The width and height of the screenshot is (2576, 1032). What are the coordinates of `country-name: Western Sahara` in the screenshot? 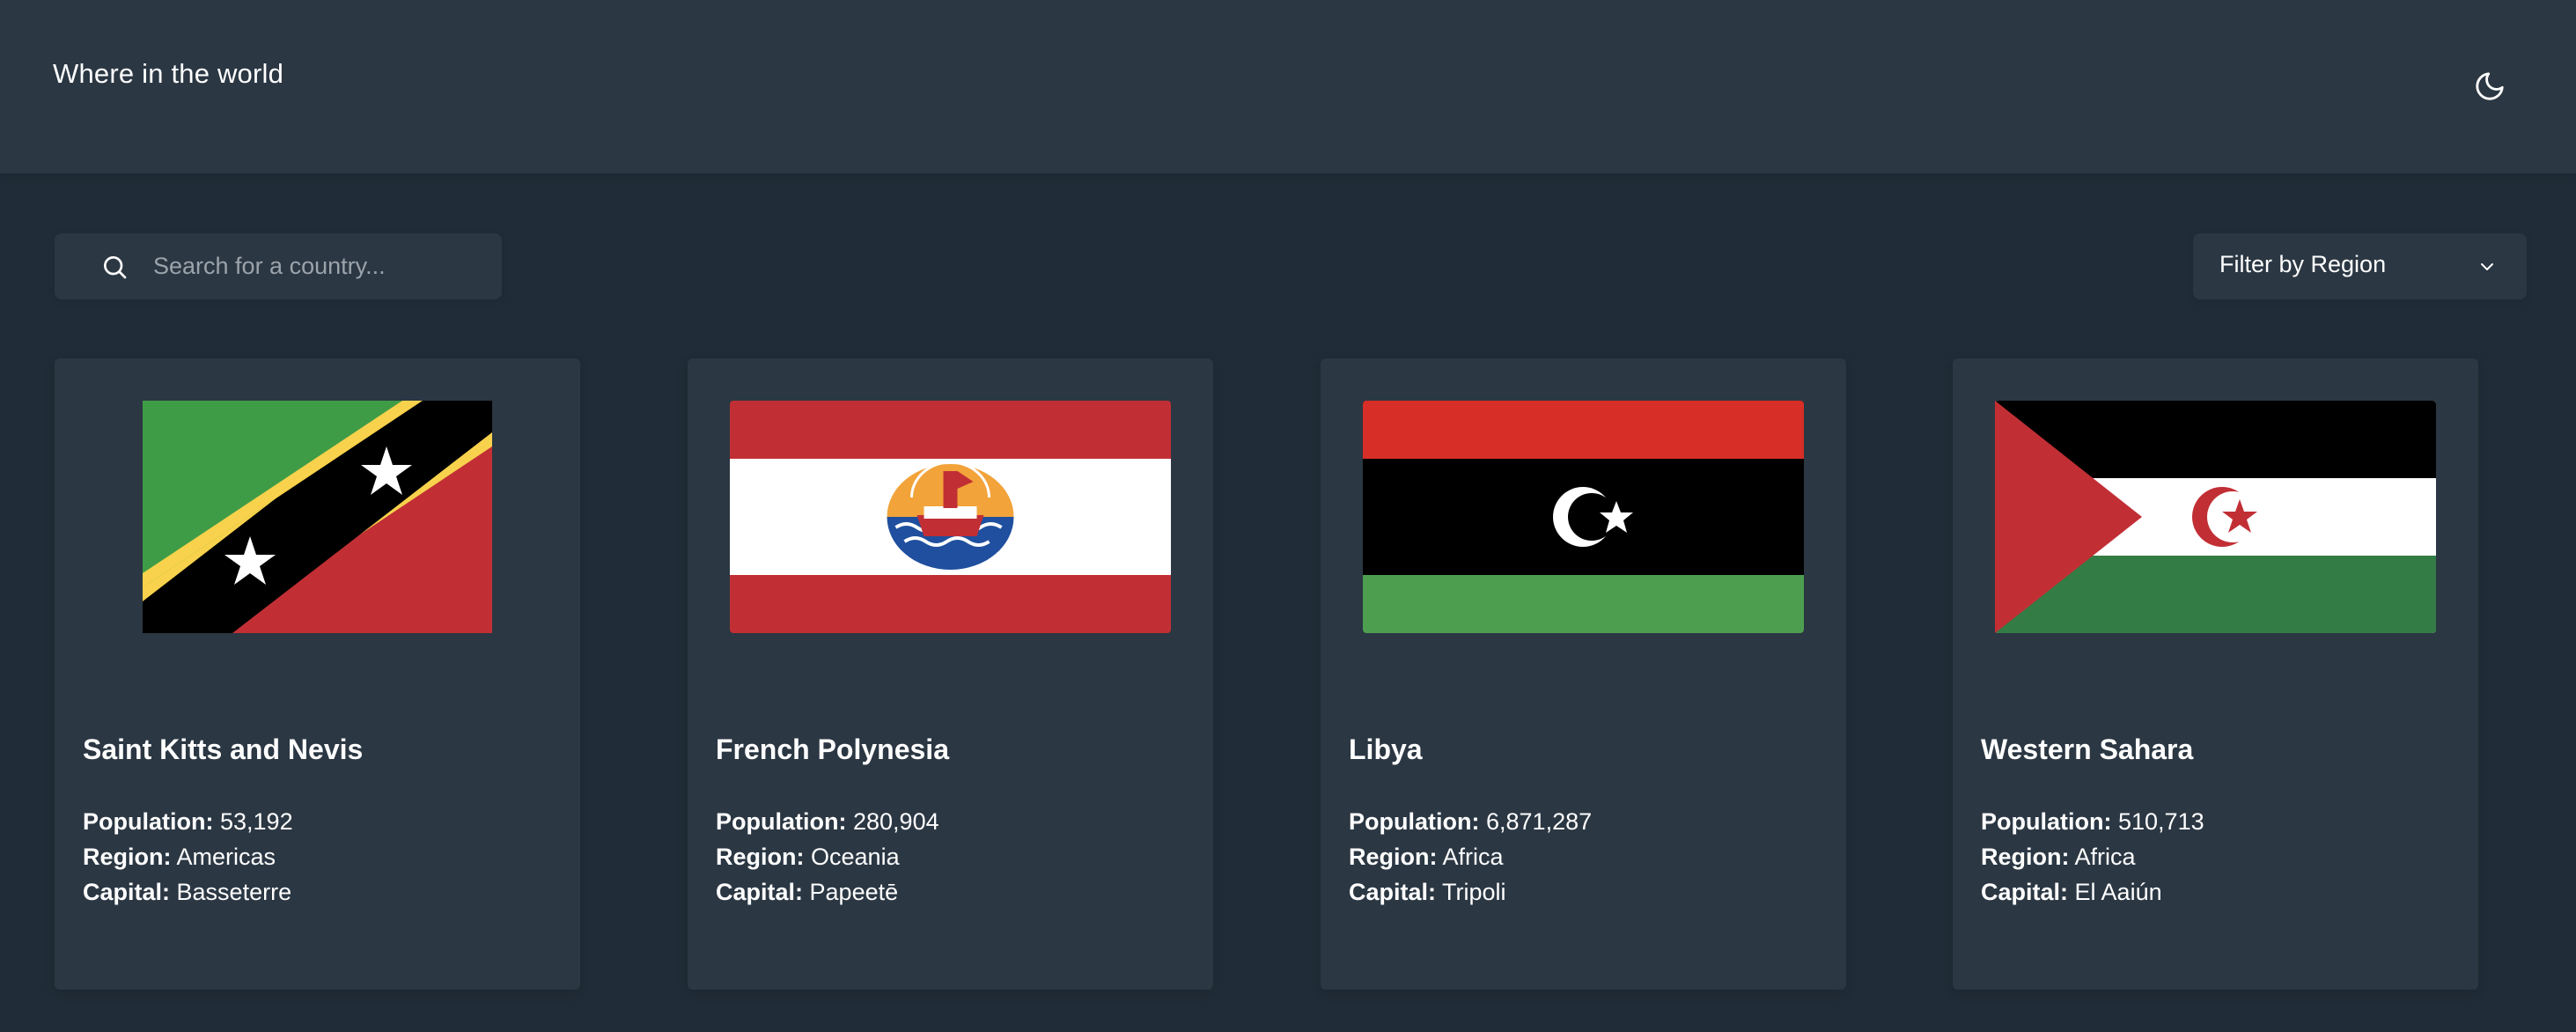 It's located at (2087, 749).